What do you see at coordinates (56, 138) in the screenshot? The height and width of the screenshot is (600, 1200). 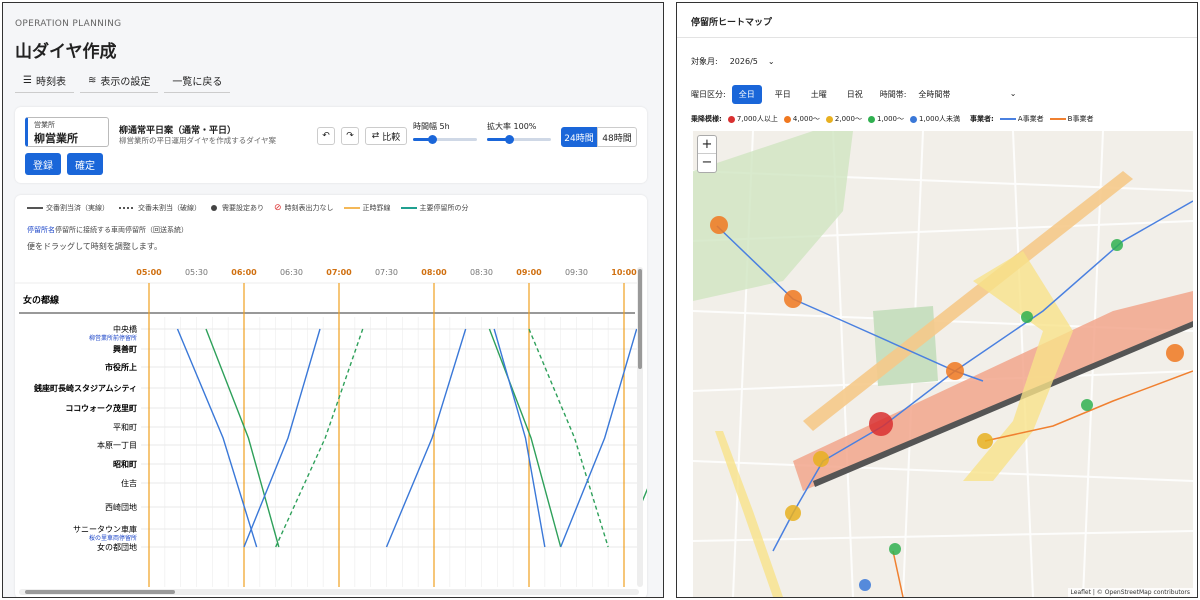 I see `office-value: 柳営業所` at bounding box center [56, 138].